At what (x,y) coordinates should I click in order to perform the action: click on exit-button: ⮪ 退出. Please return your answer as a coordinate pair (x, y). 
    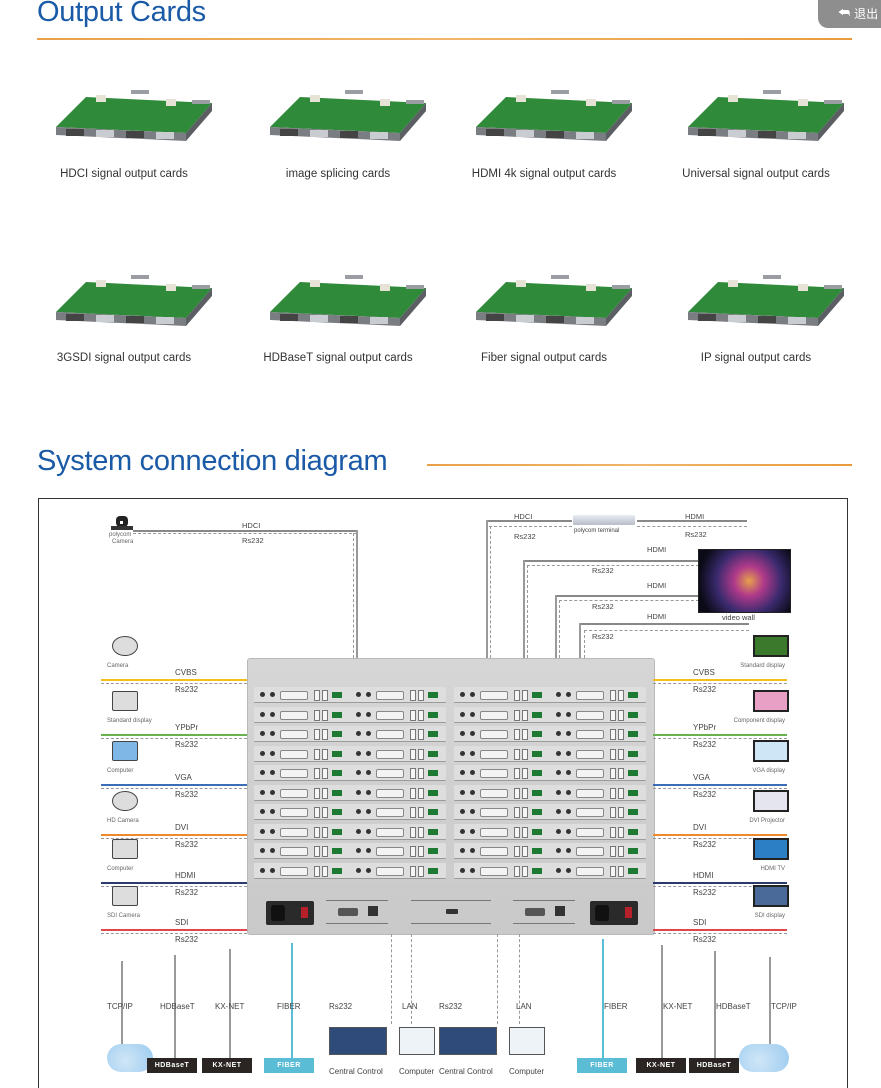
    Looking at the image, I should click on (849, 14).